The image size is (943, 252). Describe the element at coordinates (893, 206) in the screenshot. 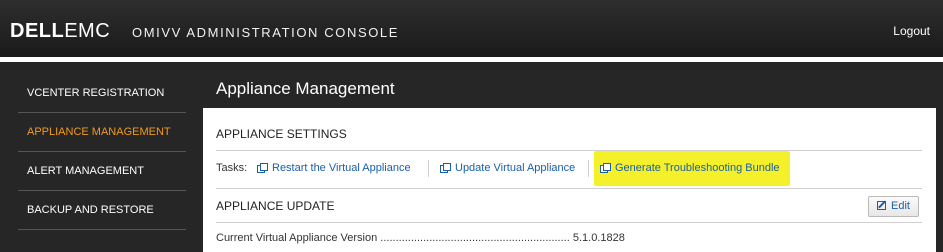

I see `edit-button: Edit` at that location.